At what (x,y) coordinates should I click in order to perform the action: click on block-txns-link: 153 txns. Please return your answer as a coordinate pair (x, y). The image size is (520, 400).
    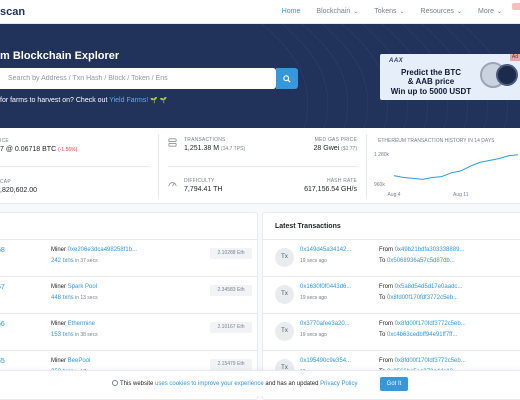
    Looking at the image, I should click on (62, 335).